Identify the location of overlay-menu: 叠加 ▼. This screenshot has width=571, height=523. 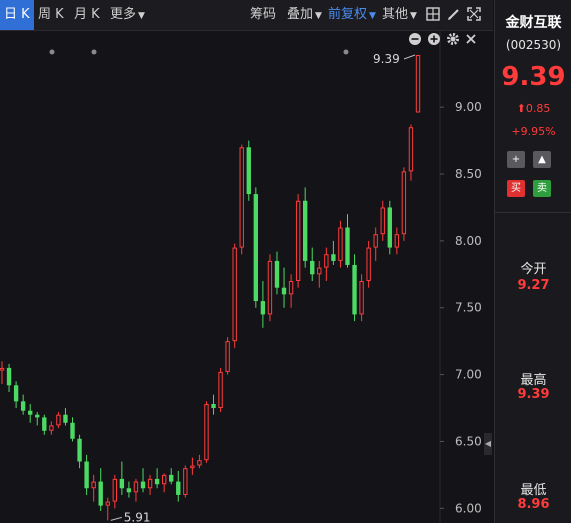
(304, 15).